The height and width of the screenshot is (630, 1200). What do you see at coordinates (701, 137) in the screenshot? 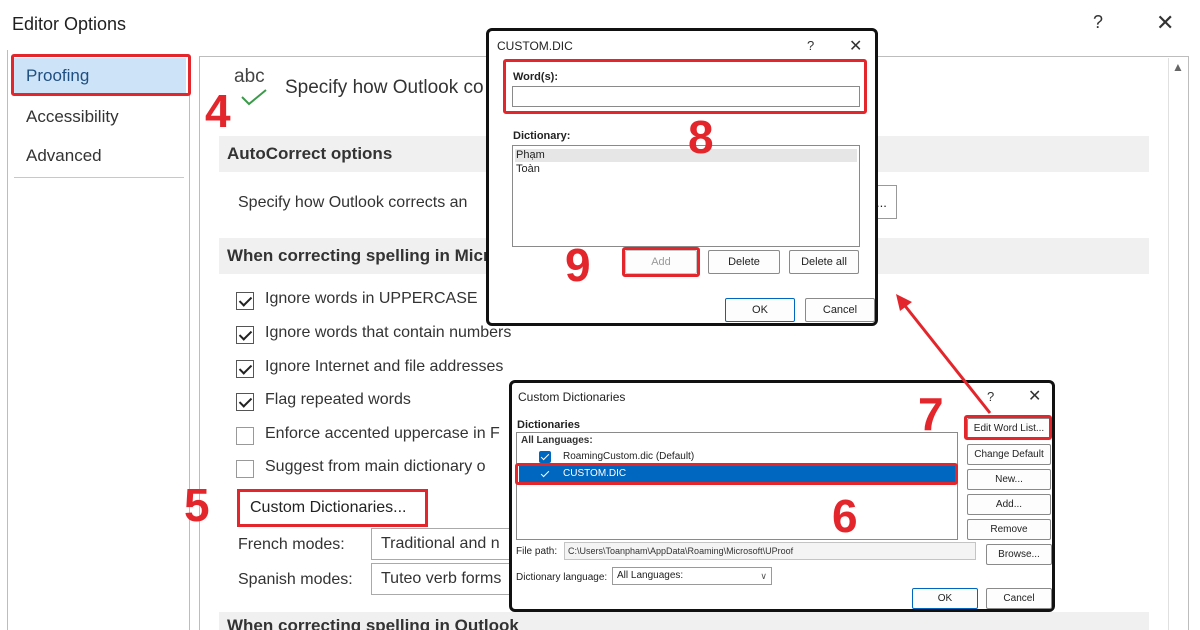
I see `step-8-label: 8` at bounding box center [701, 137].